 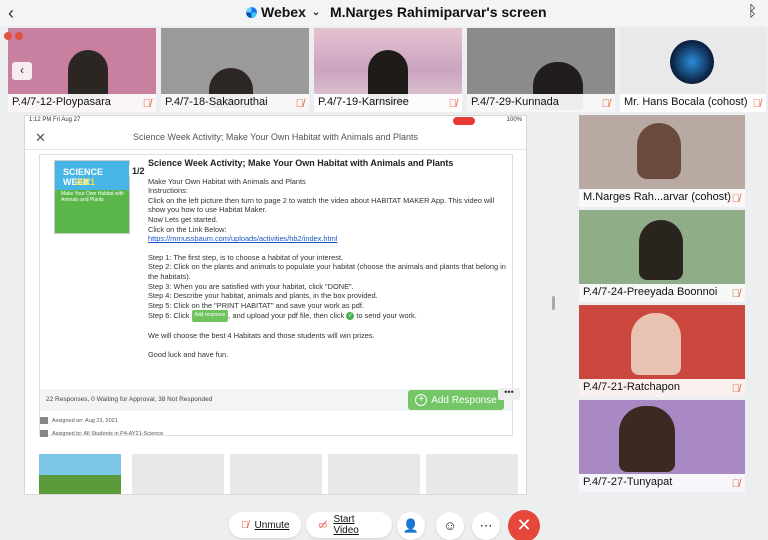 What do you see at coordinates (44, 420) in the screenshot?
I see `calendar-icon` at bounding box center [44, 420].